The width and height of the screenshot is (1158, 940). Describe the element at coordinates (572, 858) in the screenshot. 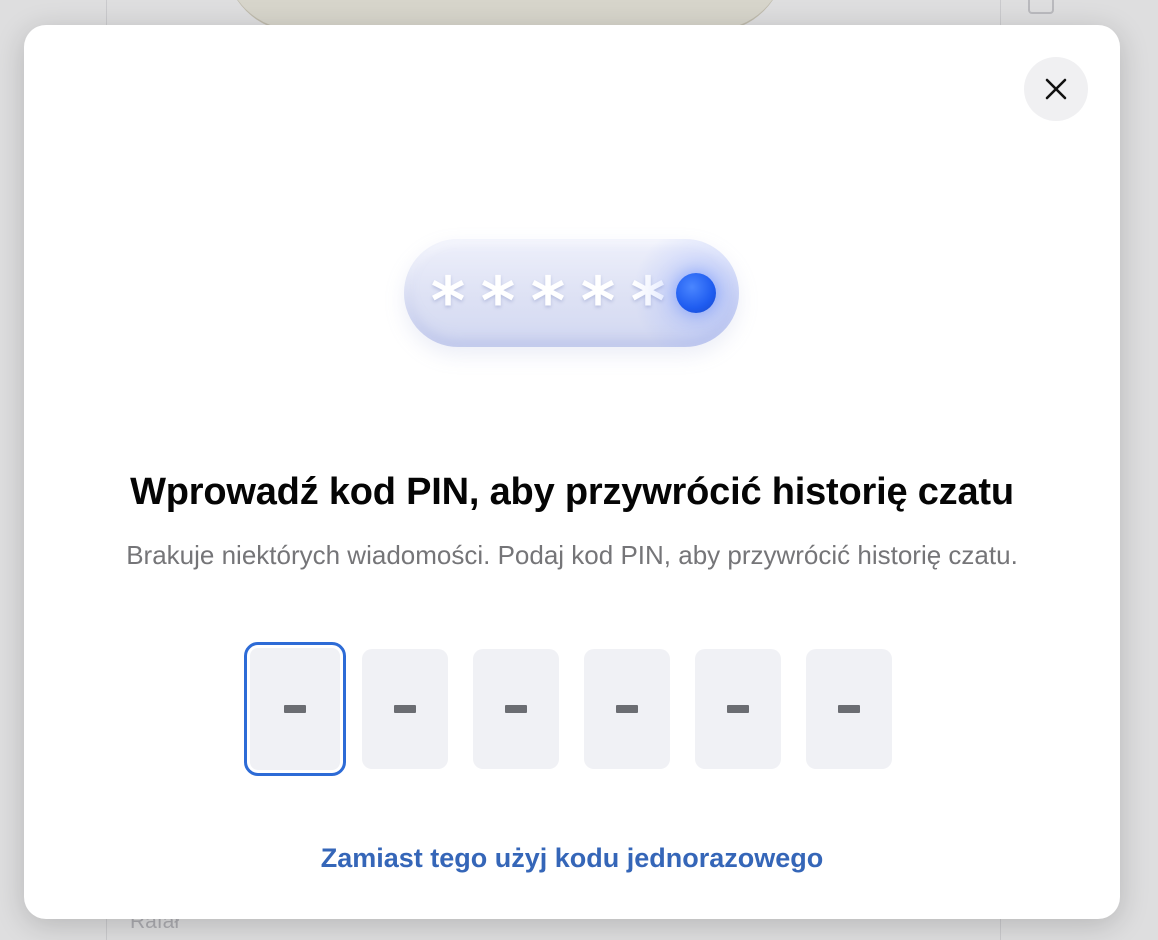

I see `use-one-time-code-link: Zamiast tego użyj kodu jednorazowego` at that location.